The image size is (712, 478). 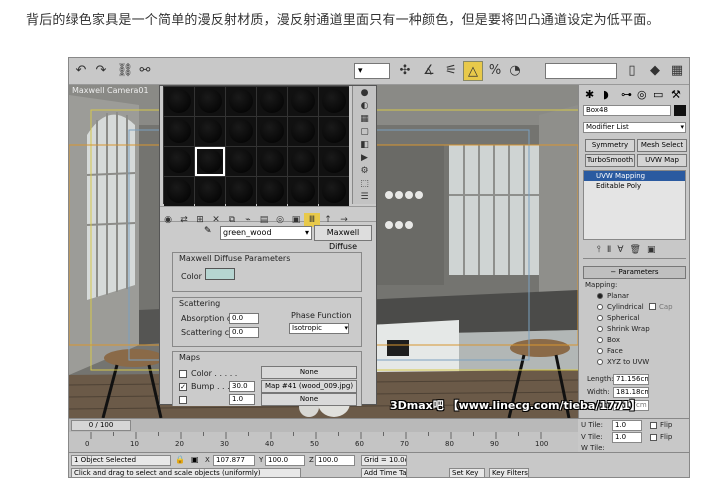 I want to click on bump-amount-input: 30.0, so click(x=242, y=386).